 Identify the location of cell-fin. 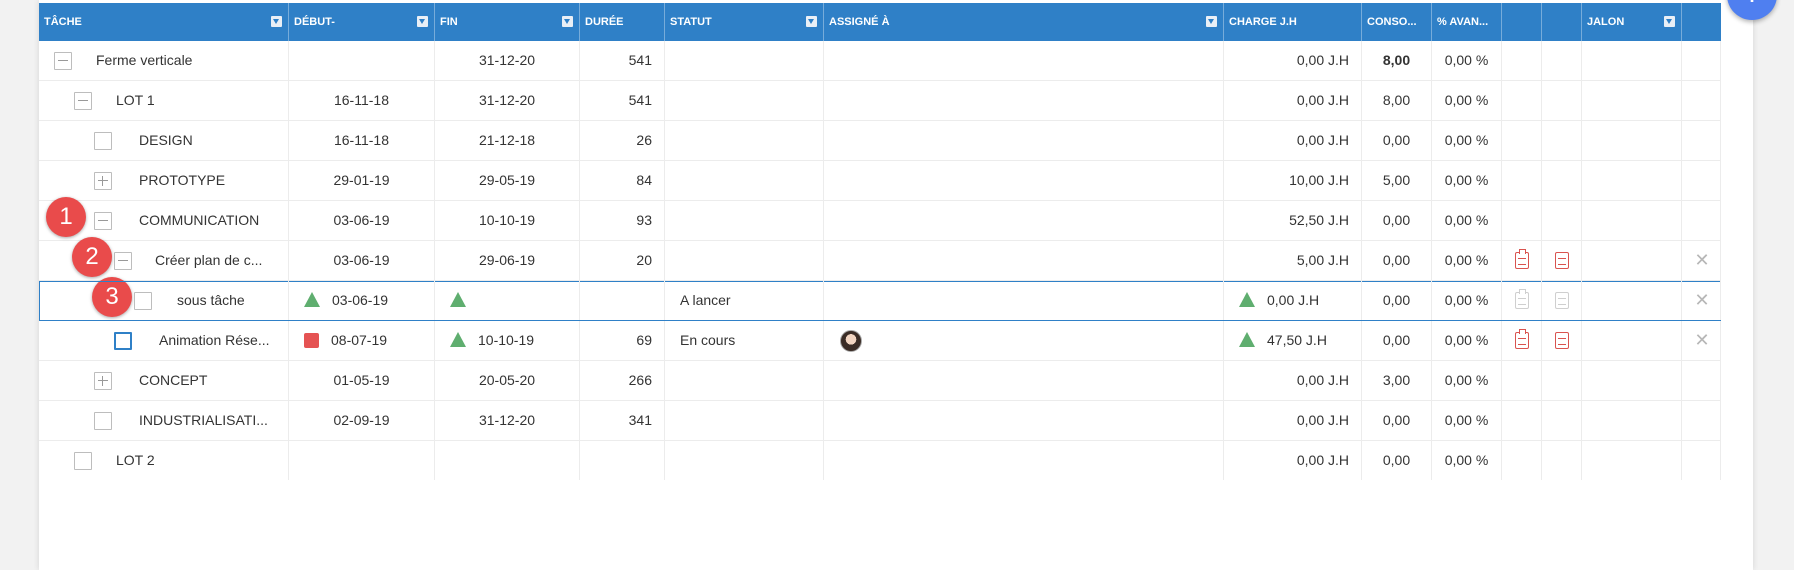
(507, 300).